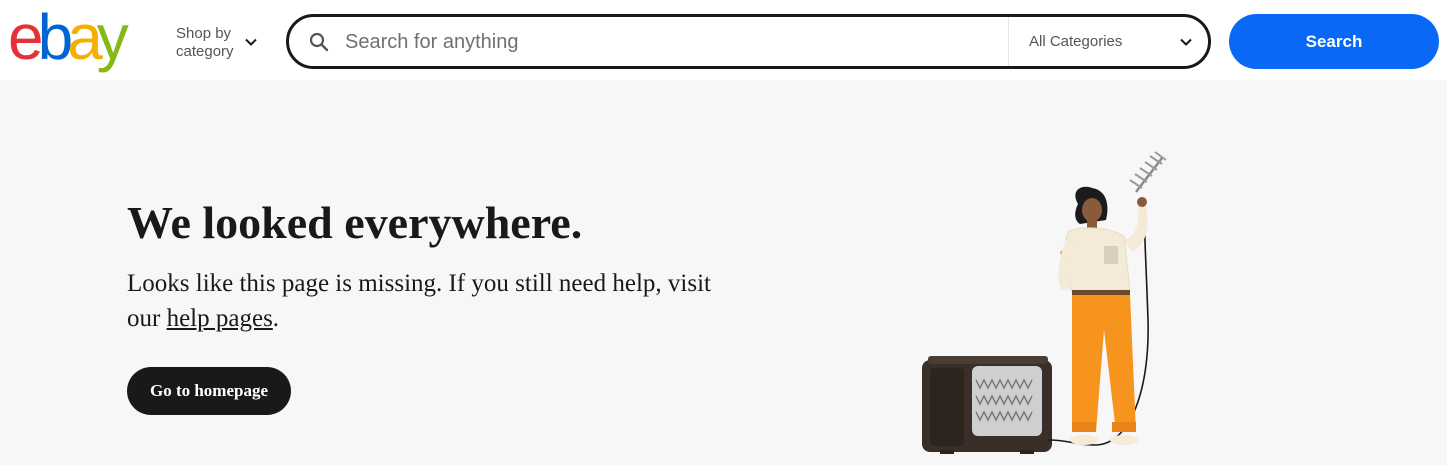 This screenshot has width=1447, height=465. Describe the element at coordinates (1334, 41) in the screenshot. I see `search-button: Search` at that location.